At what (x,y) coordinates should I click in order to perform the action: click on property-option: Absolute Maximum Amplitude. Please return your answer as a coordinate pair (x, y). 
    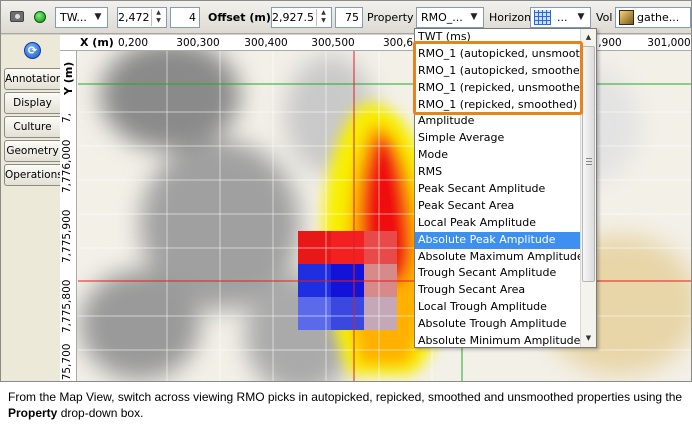
    Looking at the image, I should click on (499, 257).